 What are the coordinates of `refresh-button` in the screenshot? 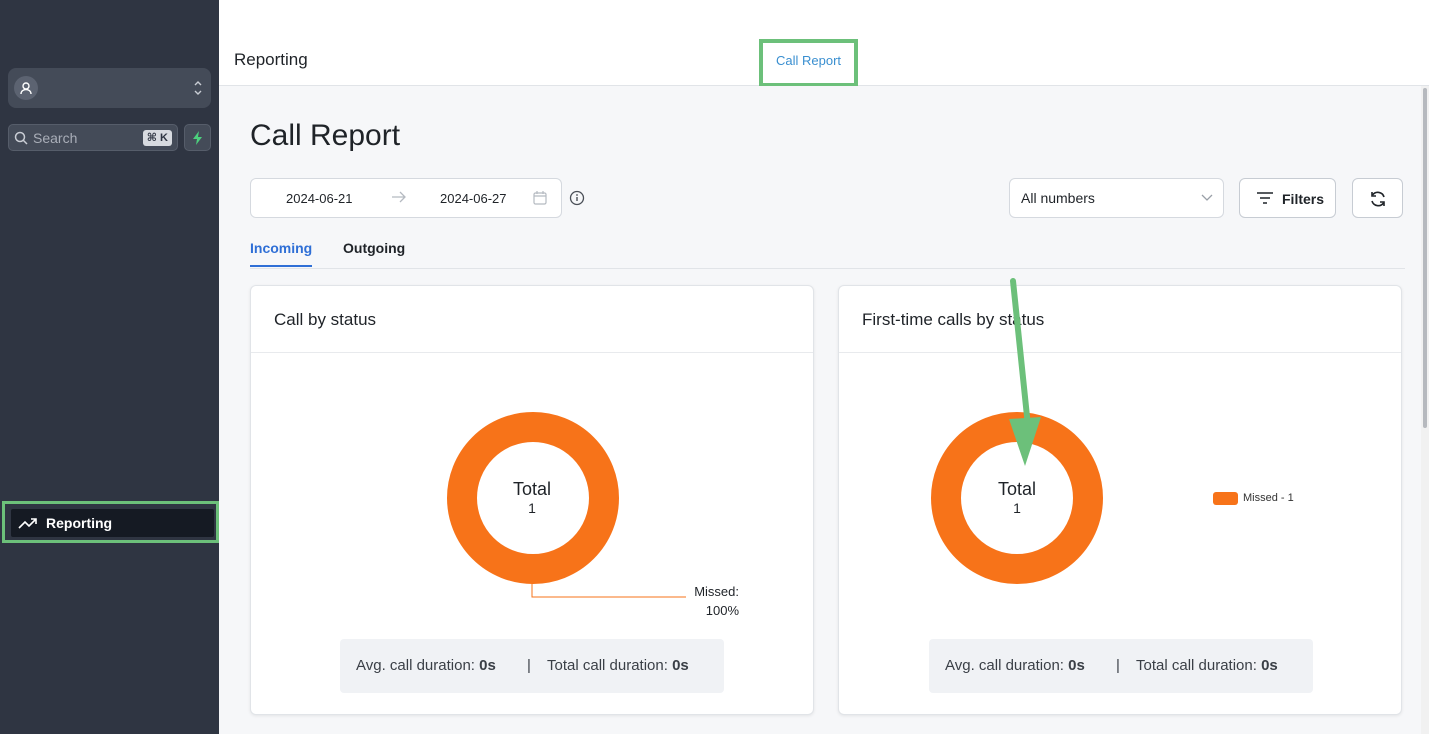 It's located at (1377, 198).